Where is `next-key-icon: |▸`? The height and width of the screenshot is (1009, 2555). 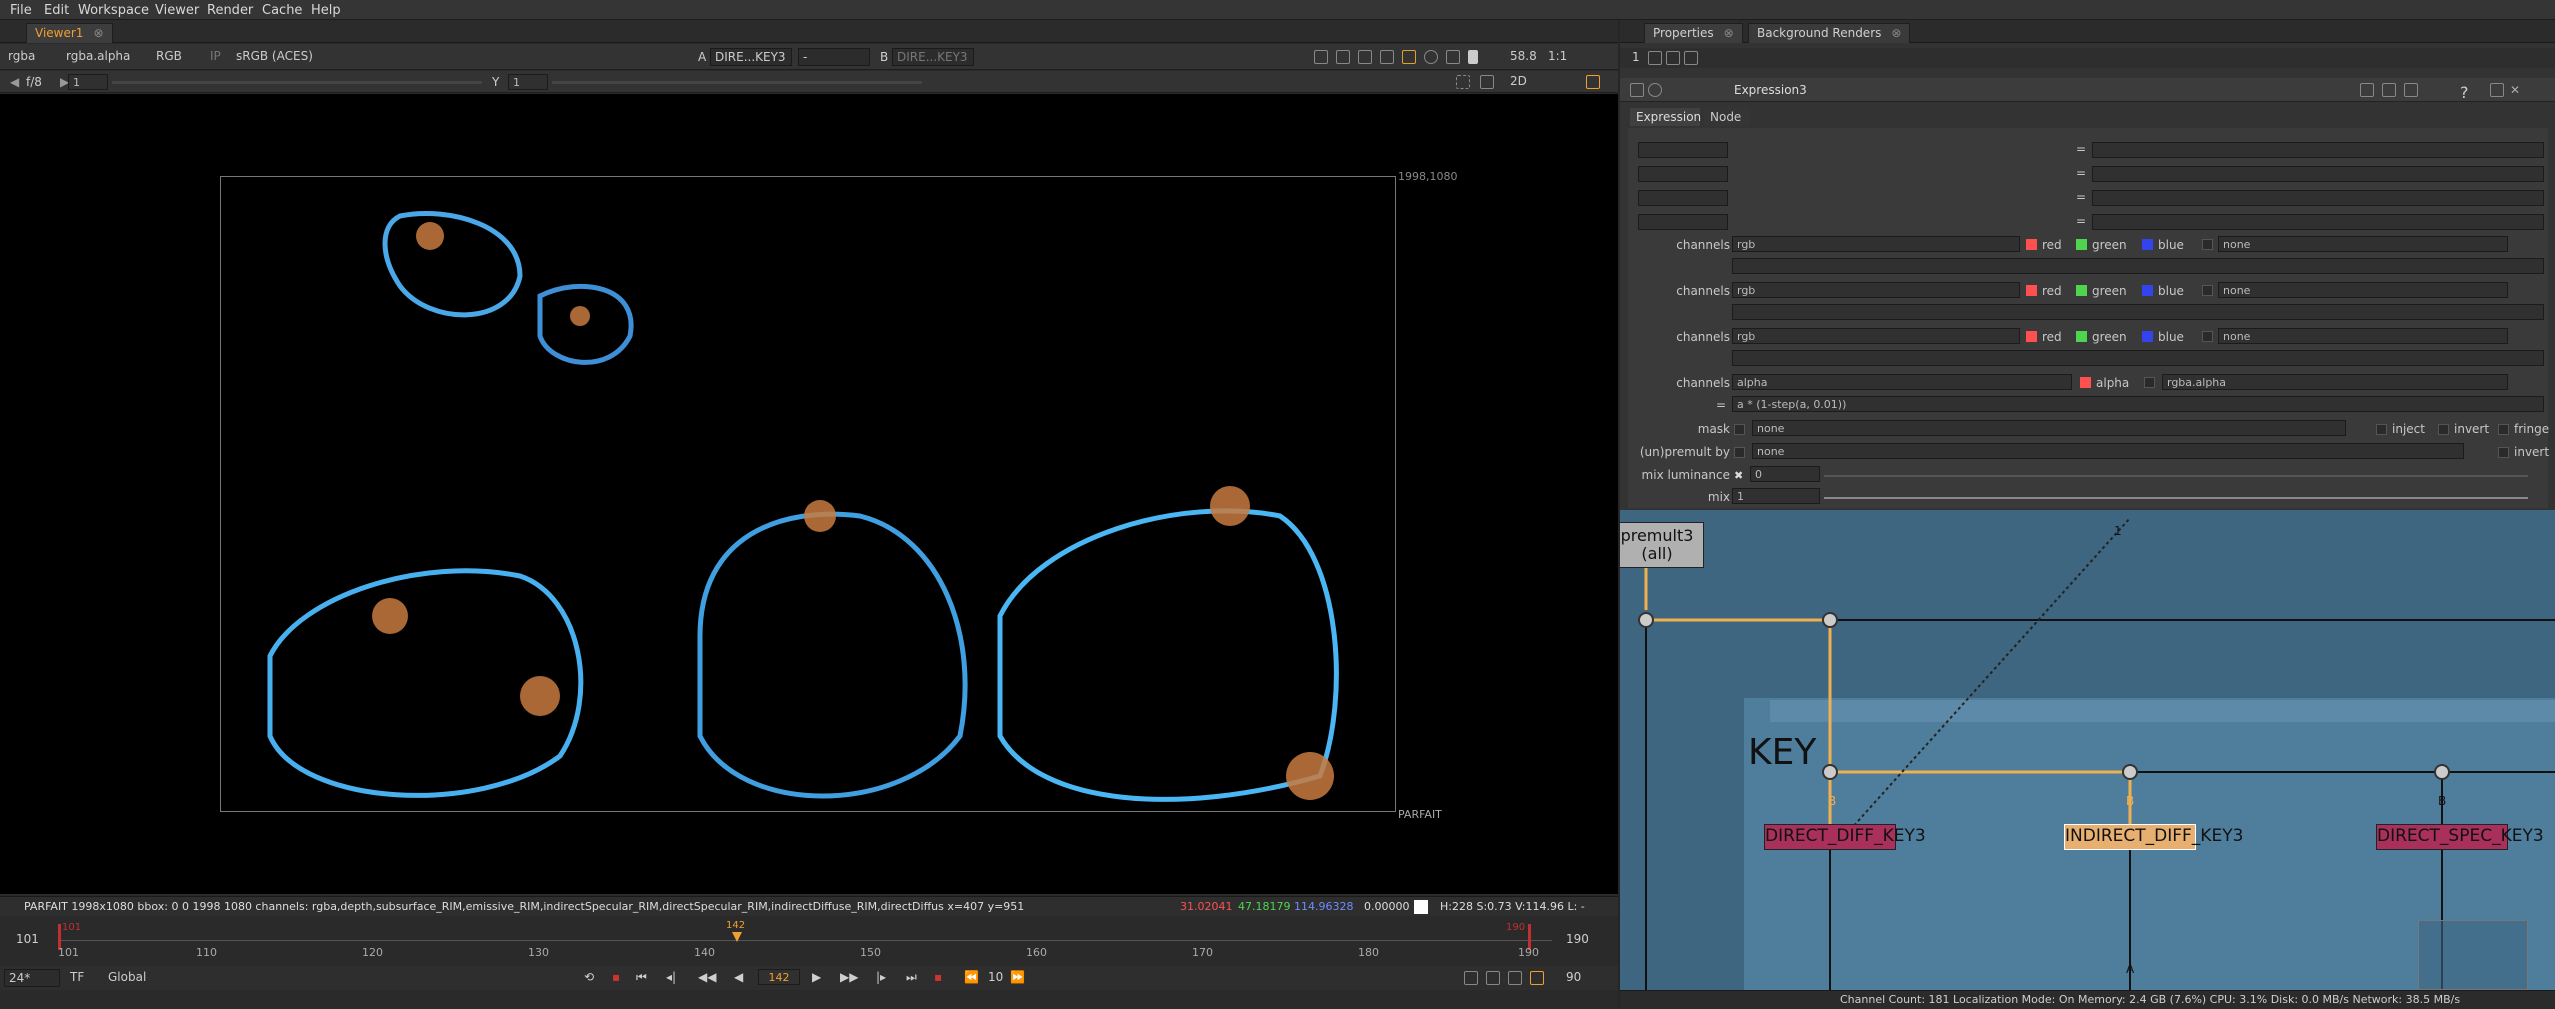 next-key-icon: |▸ is located at coordinates (881, 977).